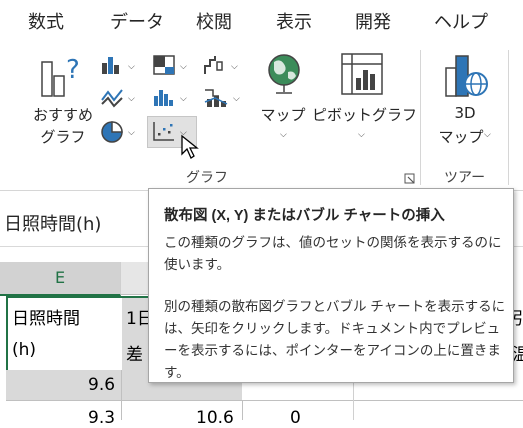 This screenshot has width=523, height=428. I want to click on line-chart-icon, so click(112, 99).